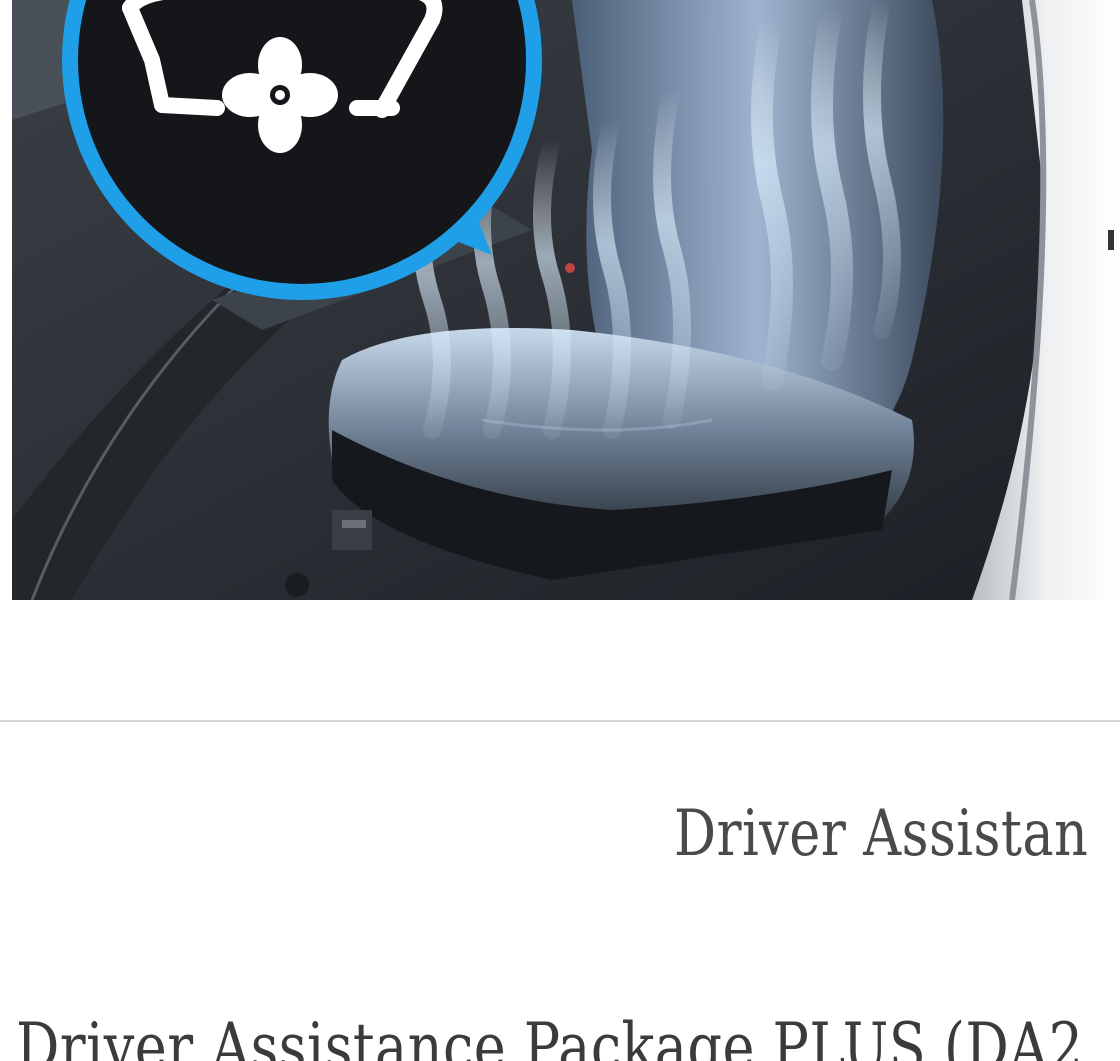  Describe the element at coordinates (550, 1035) in the screenshot. I see `package-title: Driver Assistance Package PLUS (DA2` at that location.